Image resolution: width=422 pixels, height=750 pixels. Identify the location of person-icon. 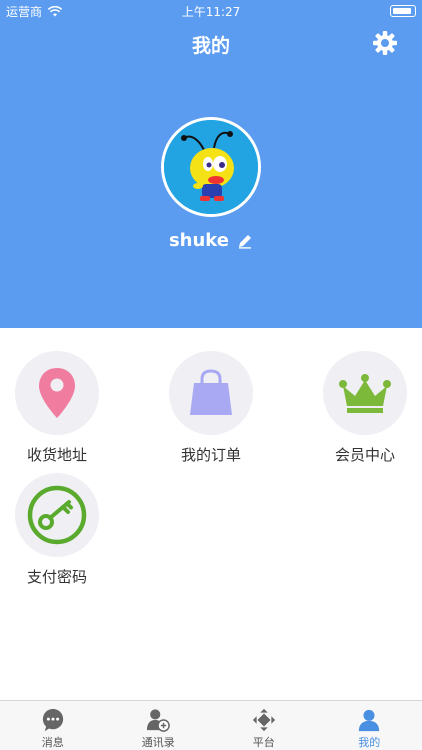
(369, 720).